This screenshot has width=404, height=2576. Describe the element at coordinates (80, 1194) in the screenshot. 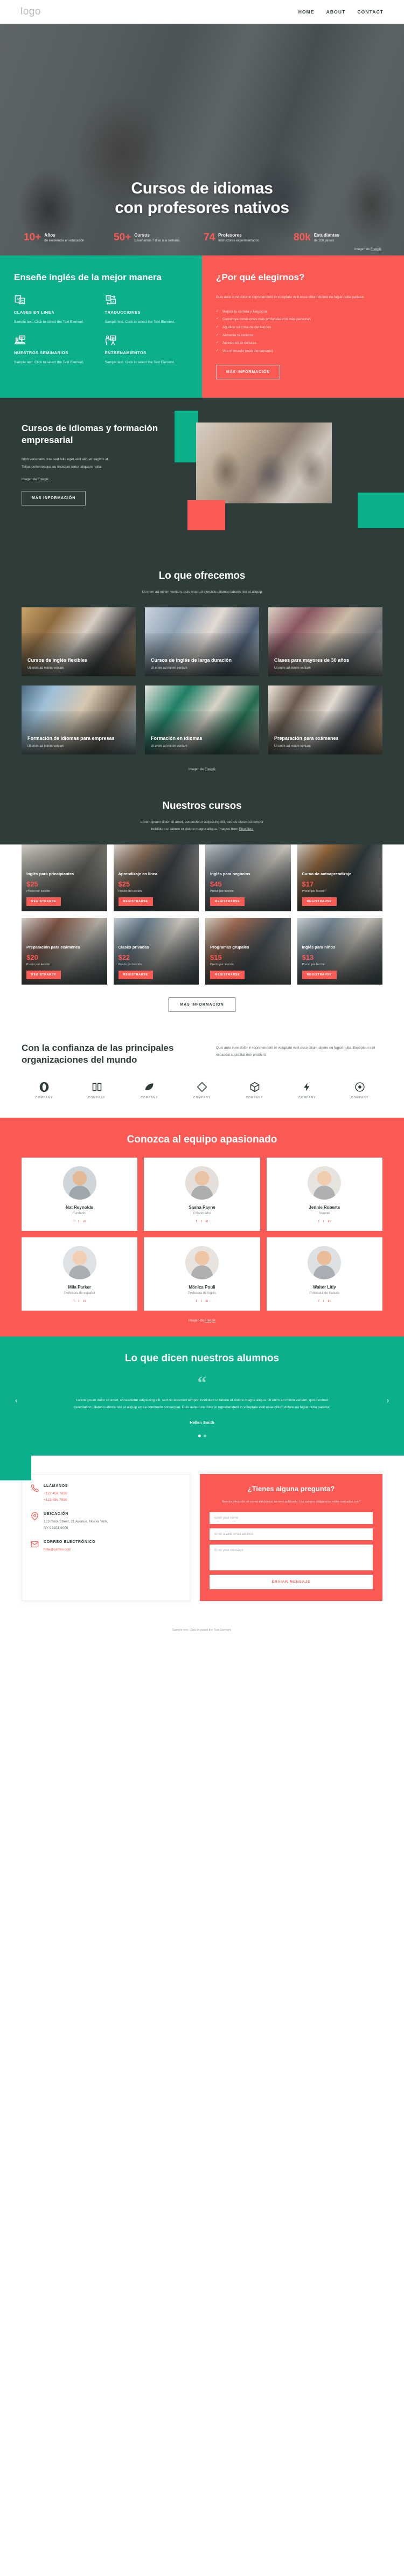

I see `team-member-card: Nat Reynolds Fundador f t in` at that location.